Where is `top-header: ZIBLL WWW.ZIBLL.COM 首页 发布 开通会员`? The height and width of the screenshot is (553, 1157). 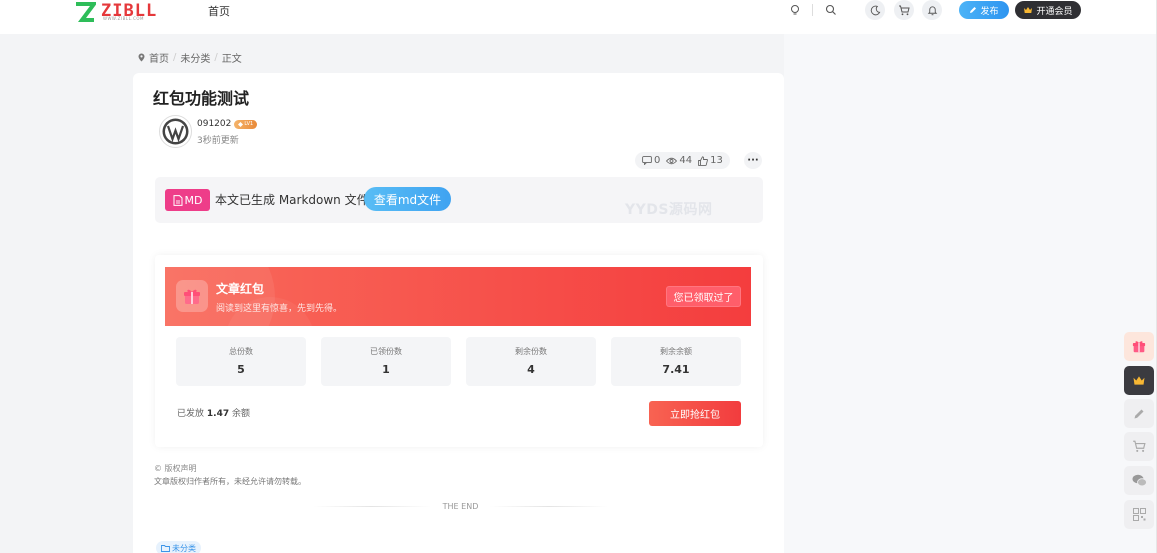
top-header: ZIBLL WWW.ZIBLL.COM 首页 发布 开通会员 is located at coordinates (578, 17).